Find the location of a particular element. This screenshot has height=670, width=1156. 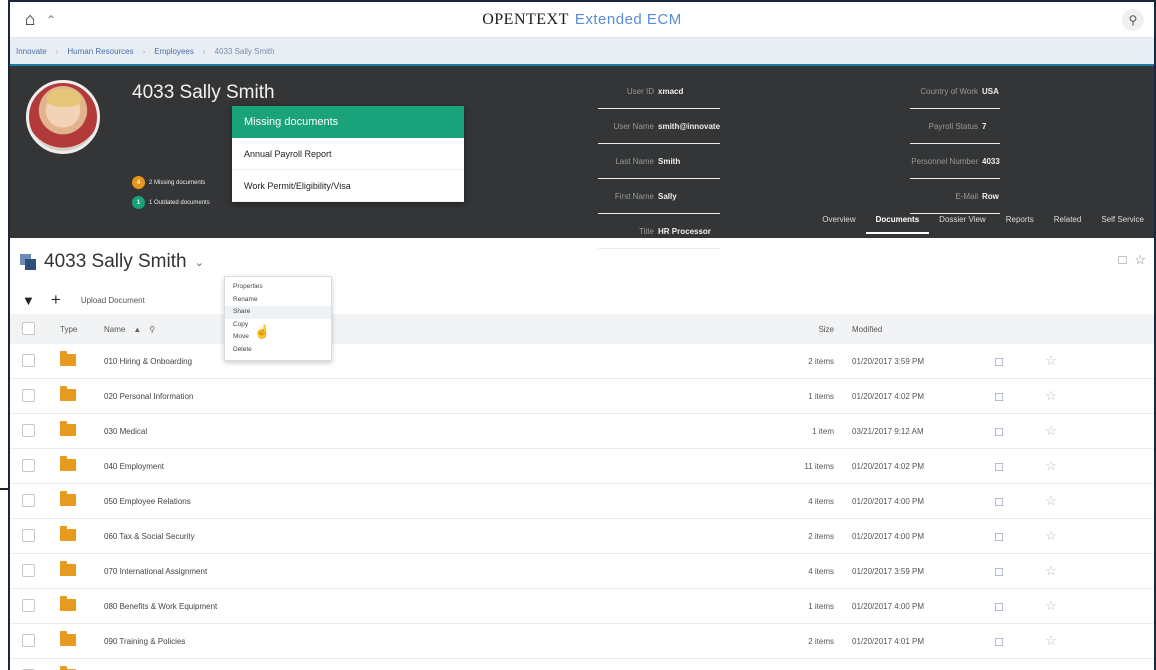

avatar is located at coordinates (63, 117).